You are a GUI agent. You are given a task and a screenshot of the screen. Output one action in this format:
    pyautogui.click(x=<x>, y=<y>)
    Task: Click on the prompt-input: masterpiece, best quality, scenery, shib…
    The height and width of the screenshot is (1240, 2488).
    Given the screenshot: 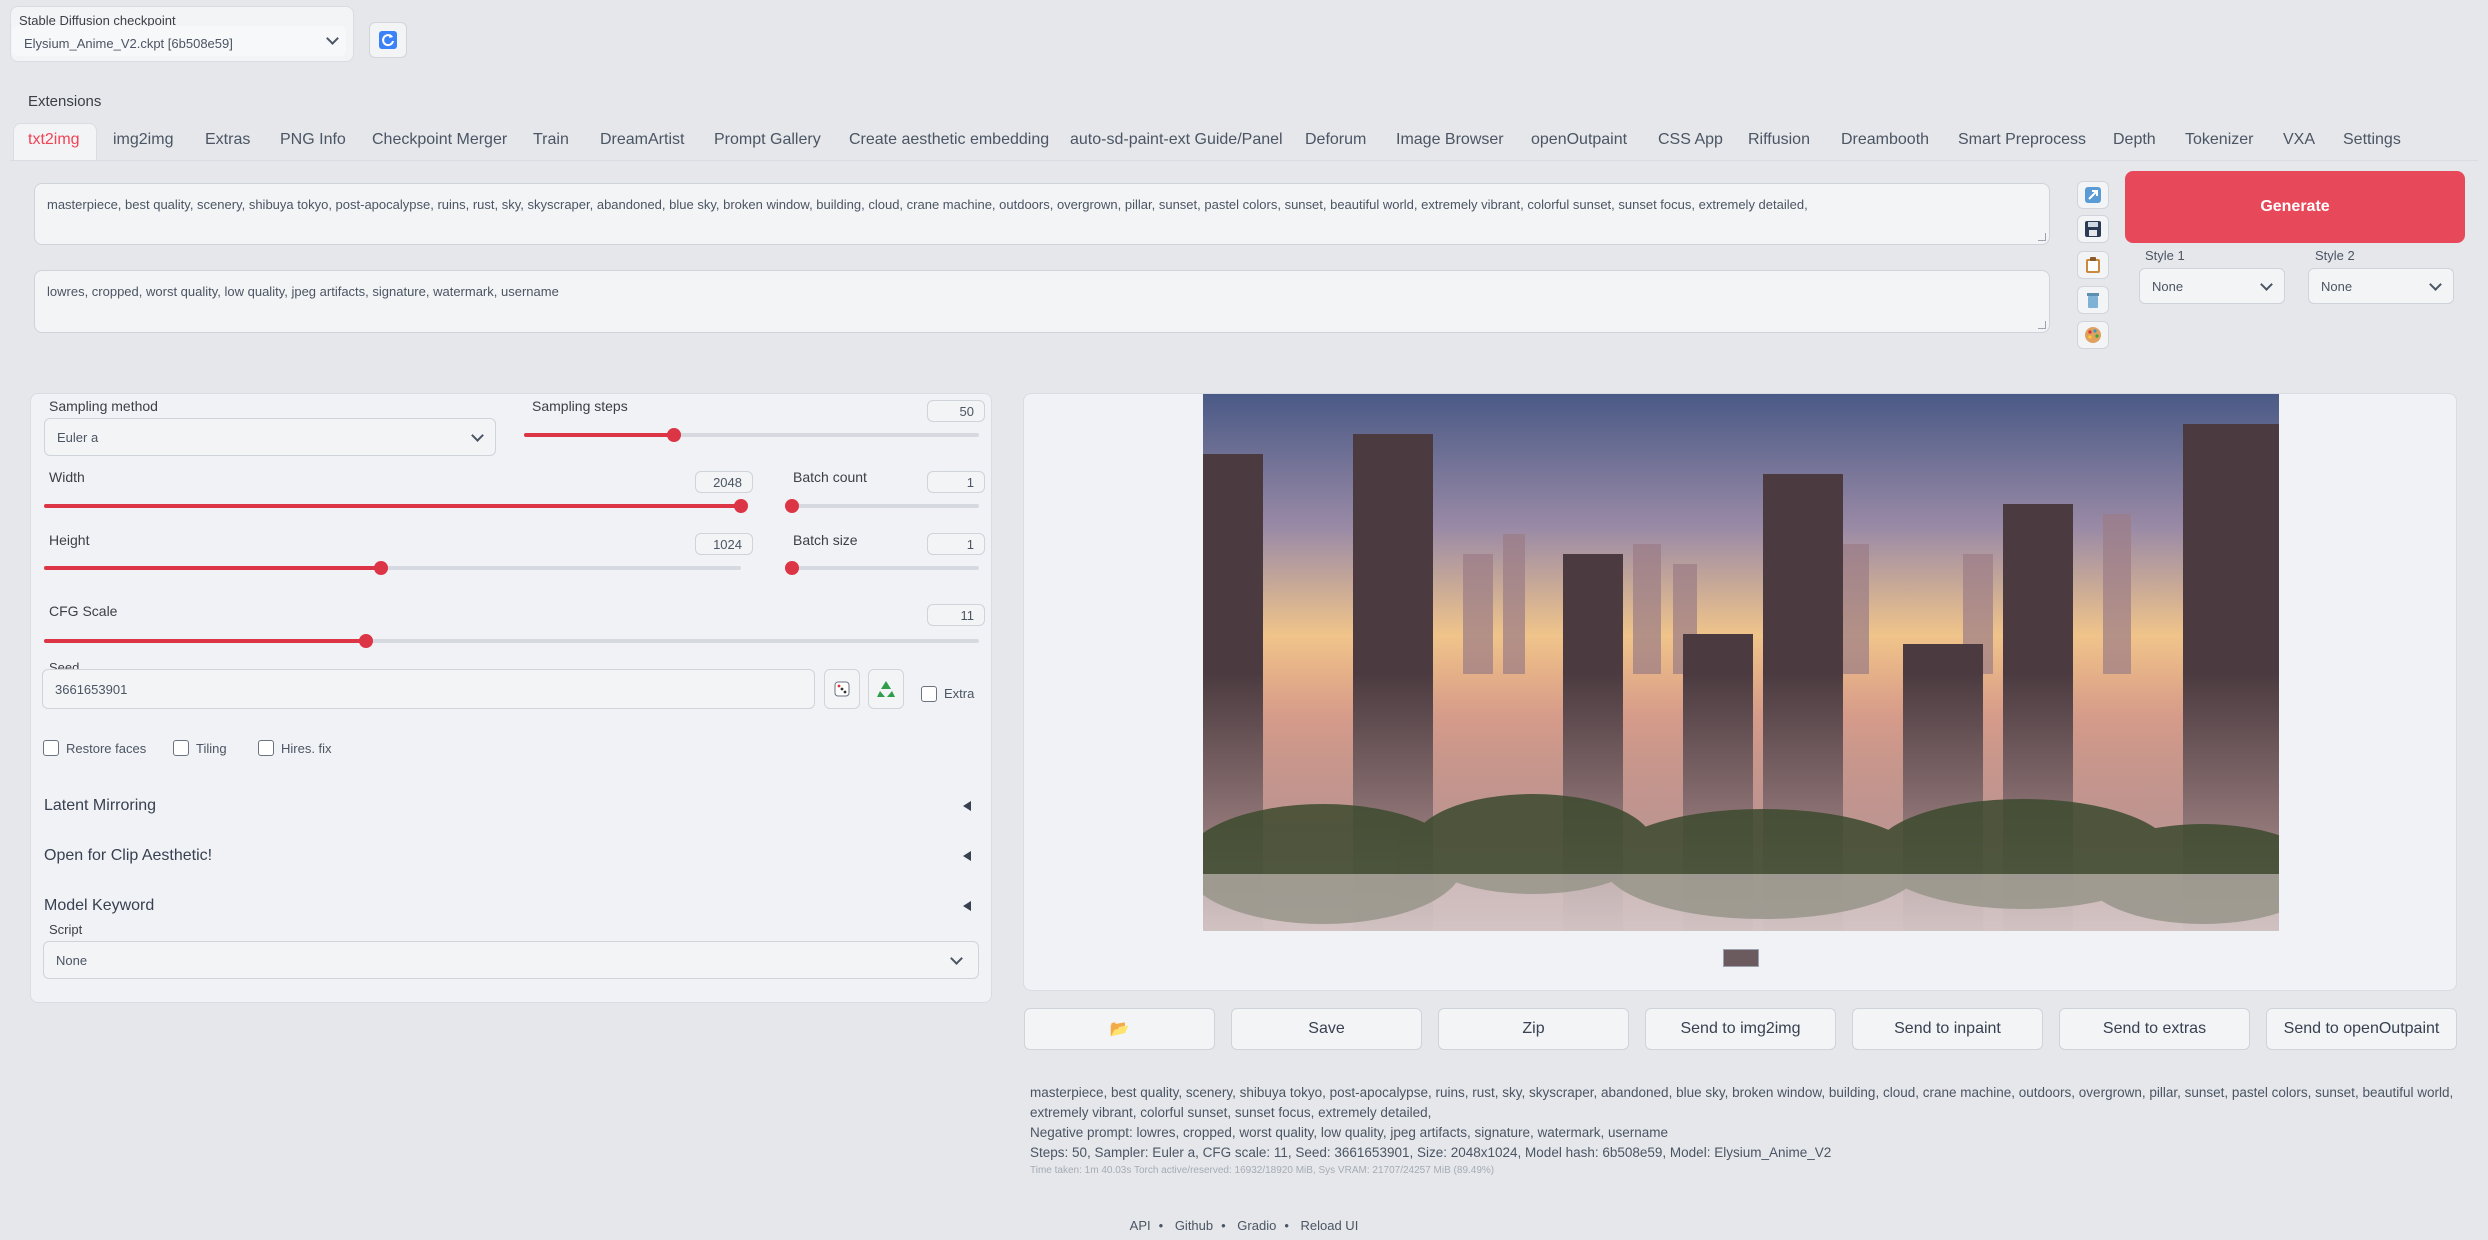 What is the action you would take?
    pyautogui.click(x=1042, y=214)
    